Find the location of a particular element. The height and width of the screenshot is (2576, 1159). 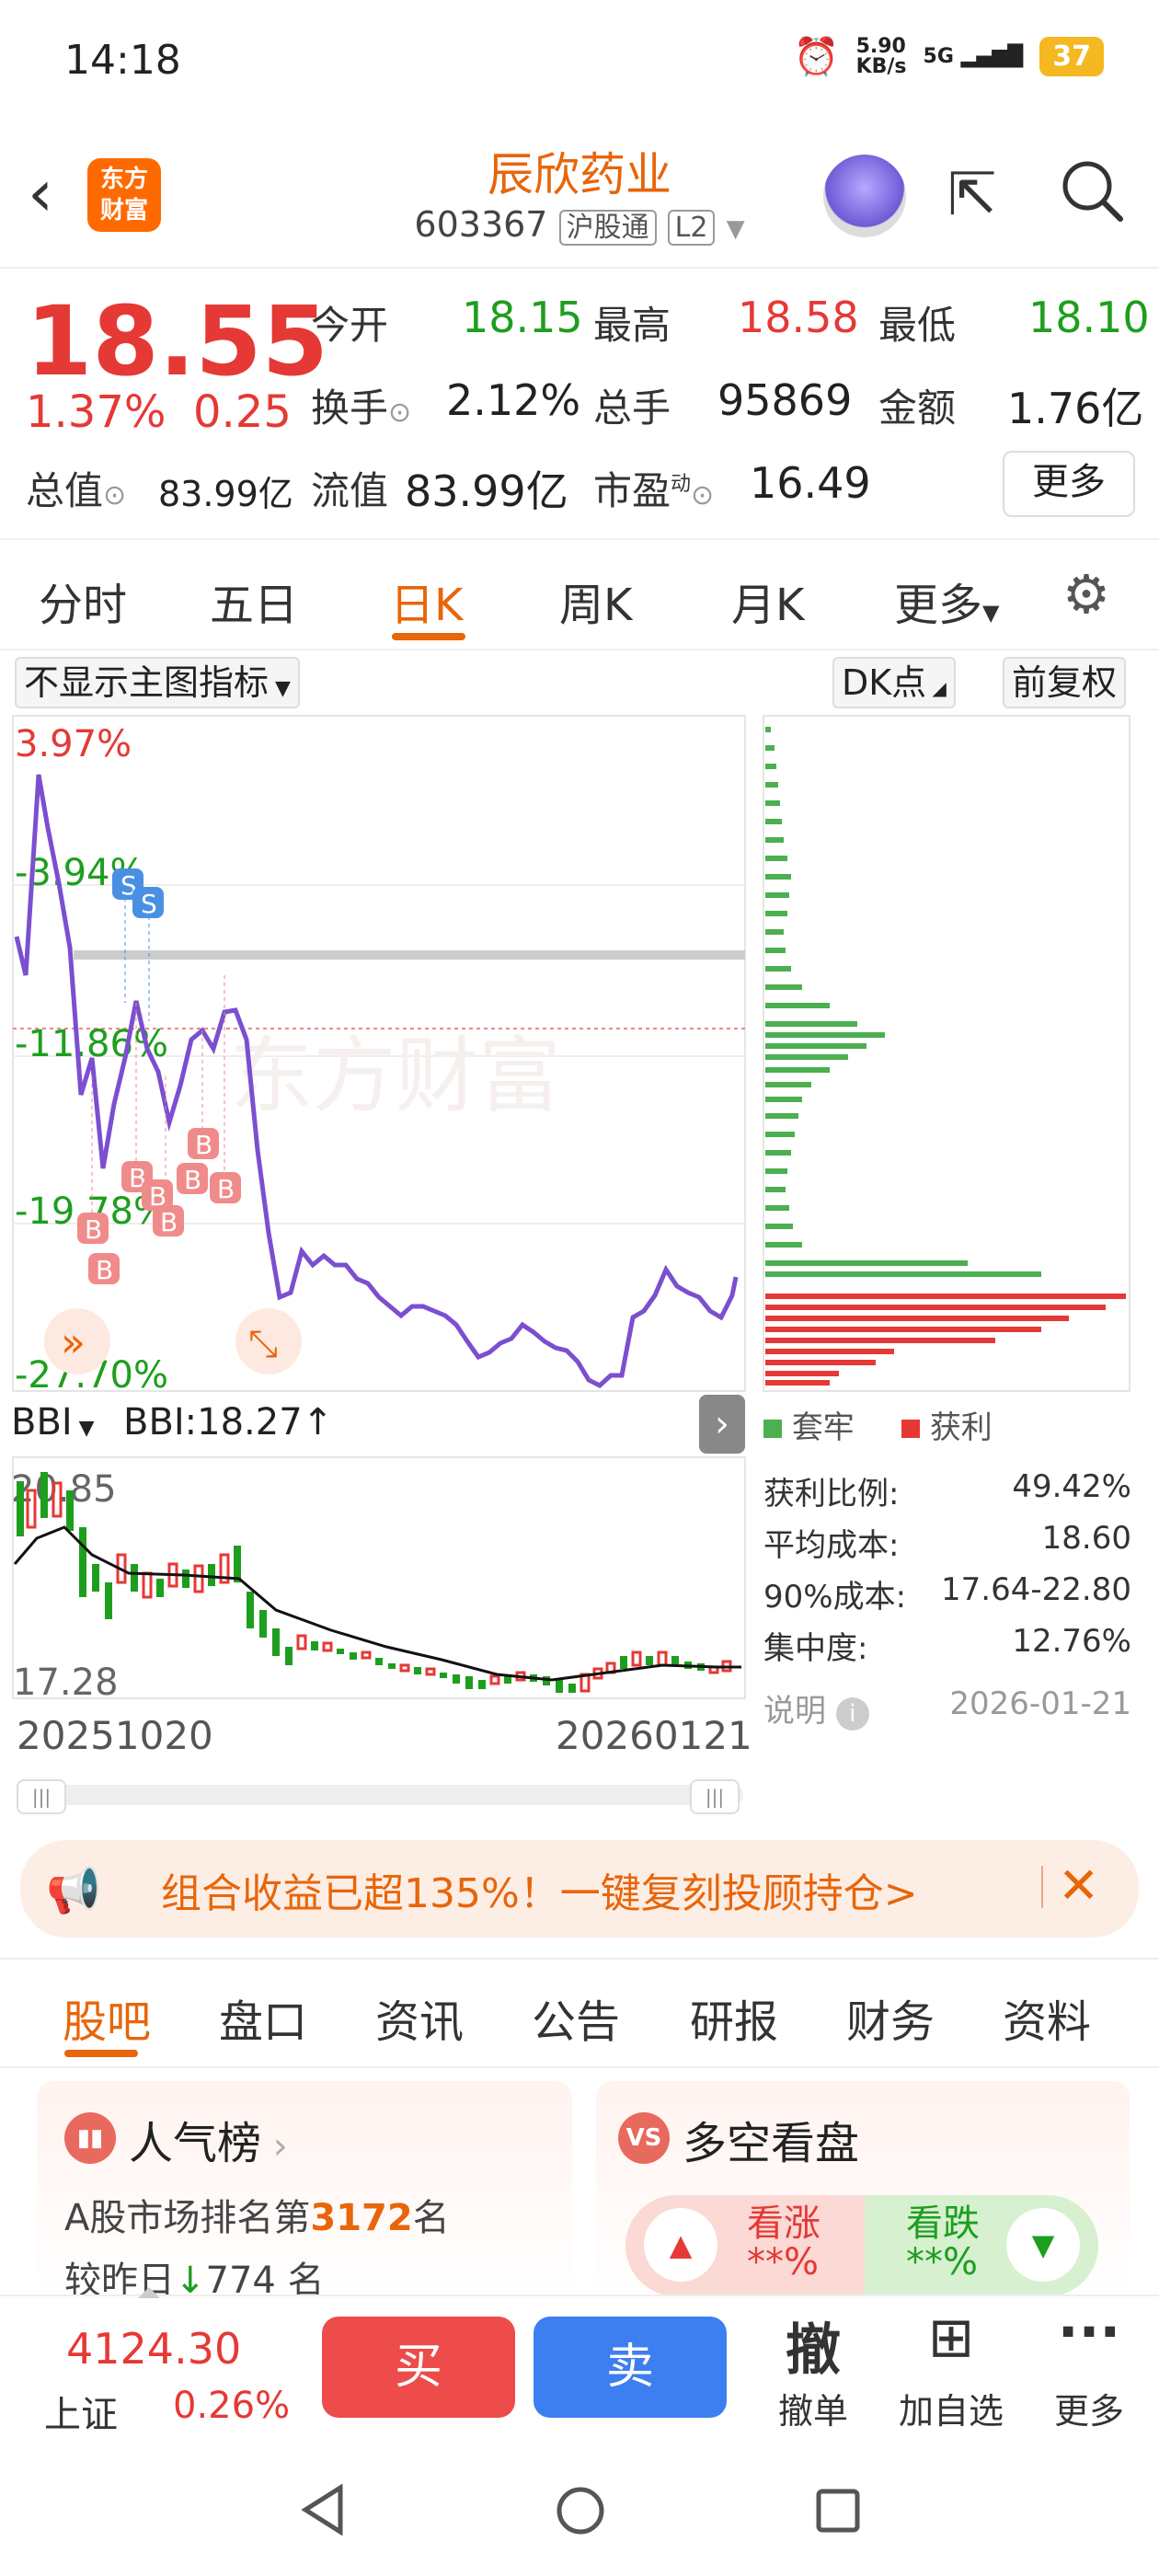

add-watchlist-label: 加自选 is located at coordinates (951, 2408).